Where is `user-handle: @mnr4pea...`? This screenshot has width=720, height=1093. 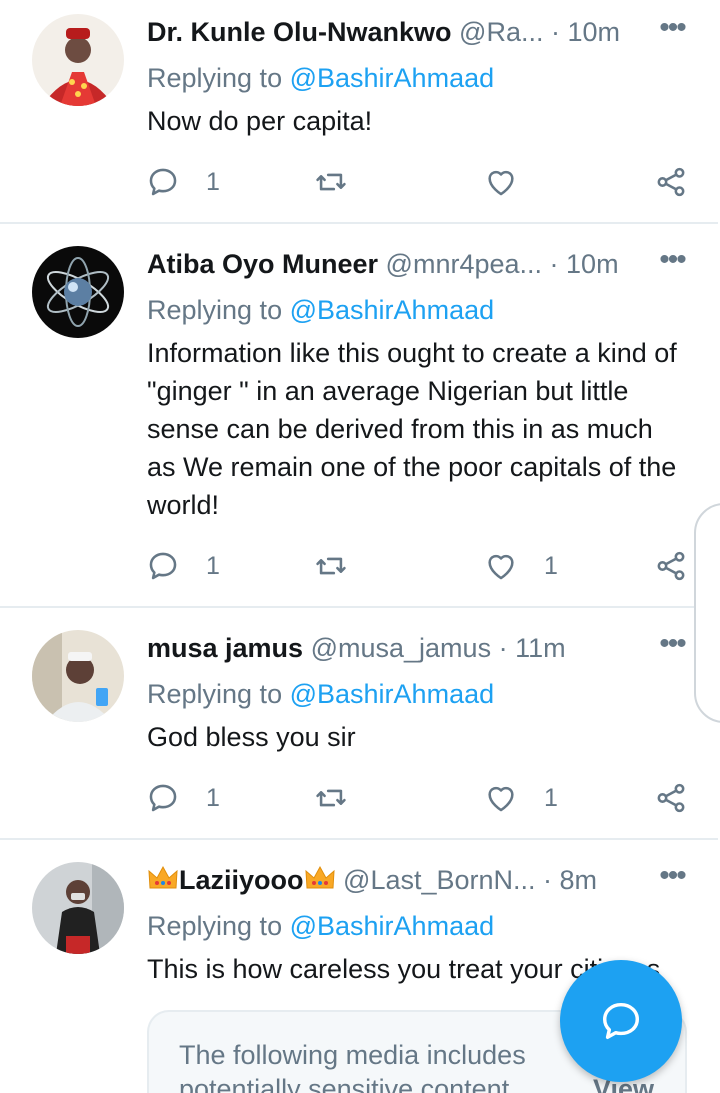
user-handle: @mnr4pea... is located at coordinates (464, 264).